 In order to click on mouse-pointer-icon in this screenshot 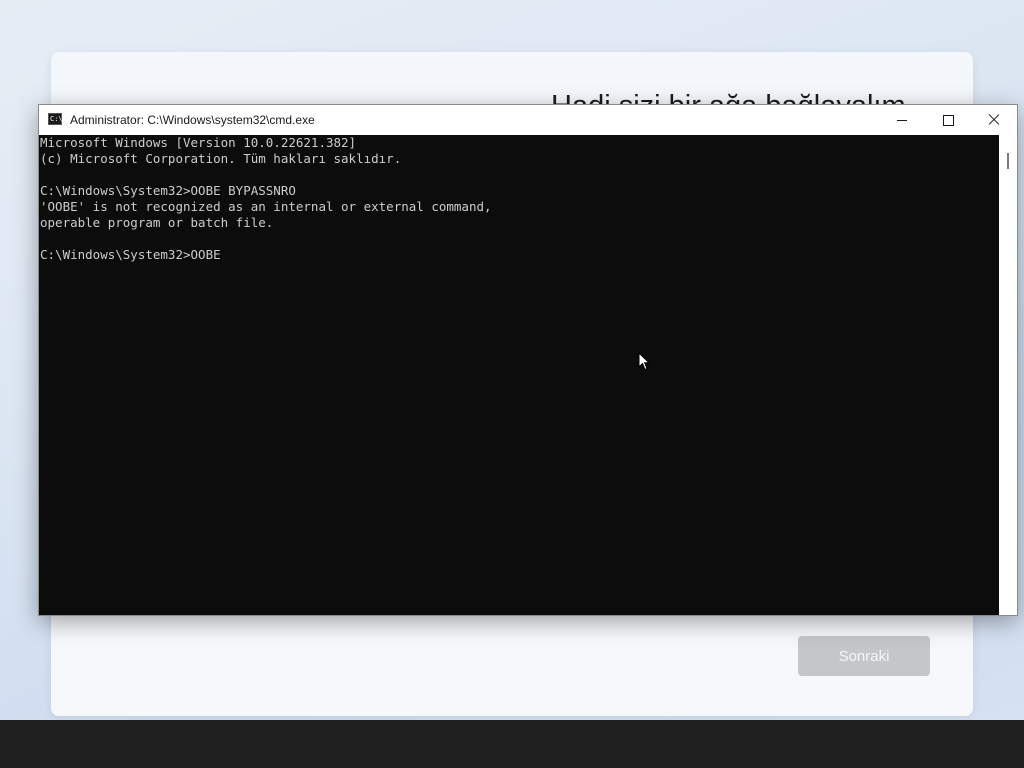, I will do `click(644, 361)`.